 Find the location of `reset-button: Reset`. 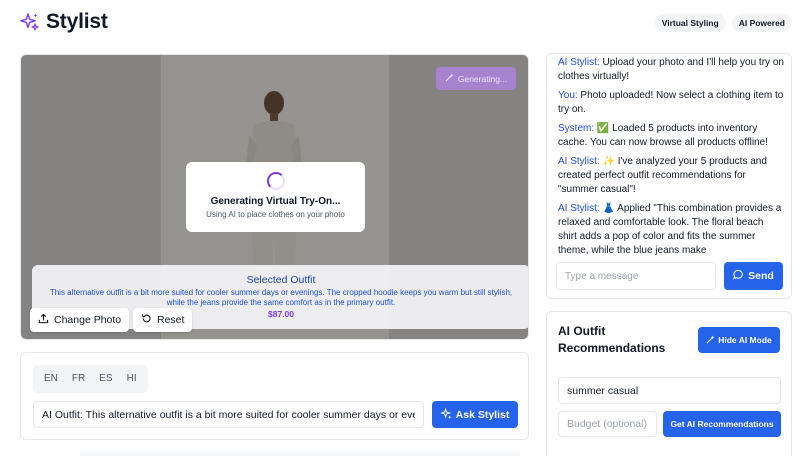

reset-button: Reset is located at coordinates (163, 320).